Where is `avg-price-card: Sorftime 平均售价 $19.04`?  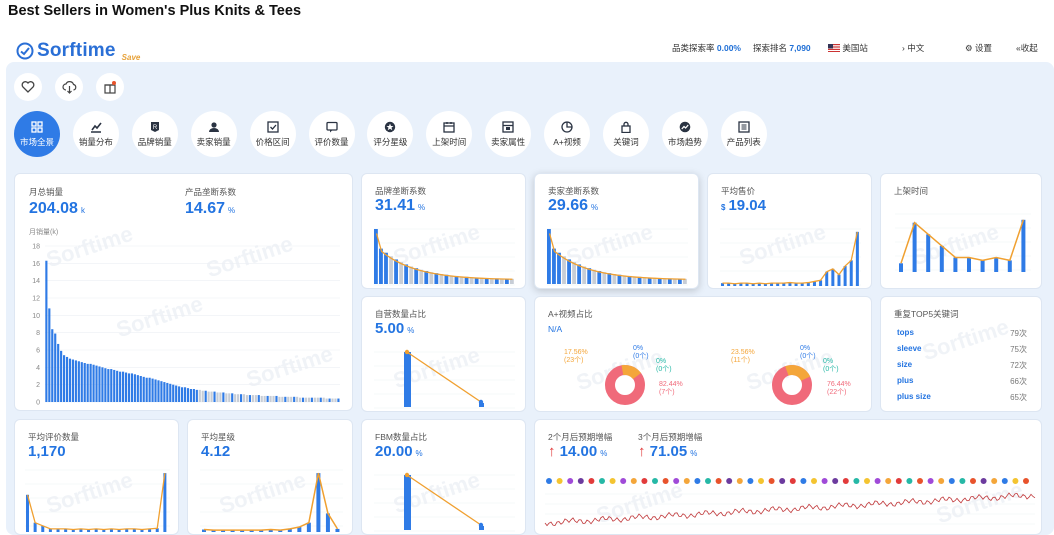 avg-price-card: Sorftime 平均售价 $19.04 is located at coordinates (789, 231).